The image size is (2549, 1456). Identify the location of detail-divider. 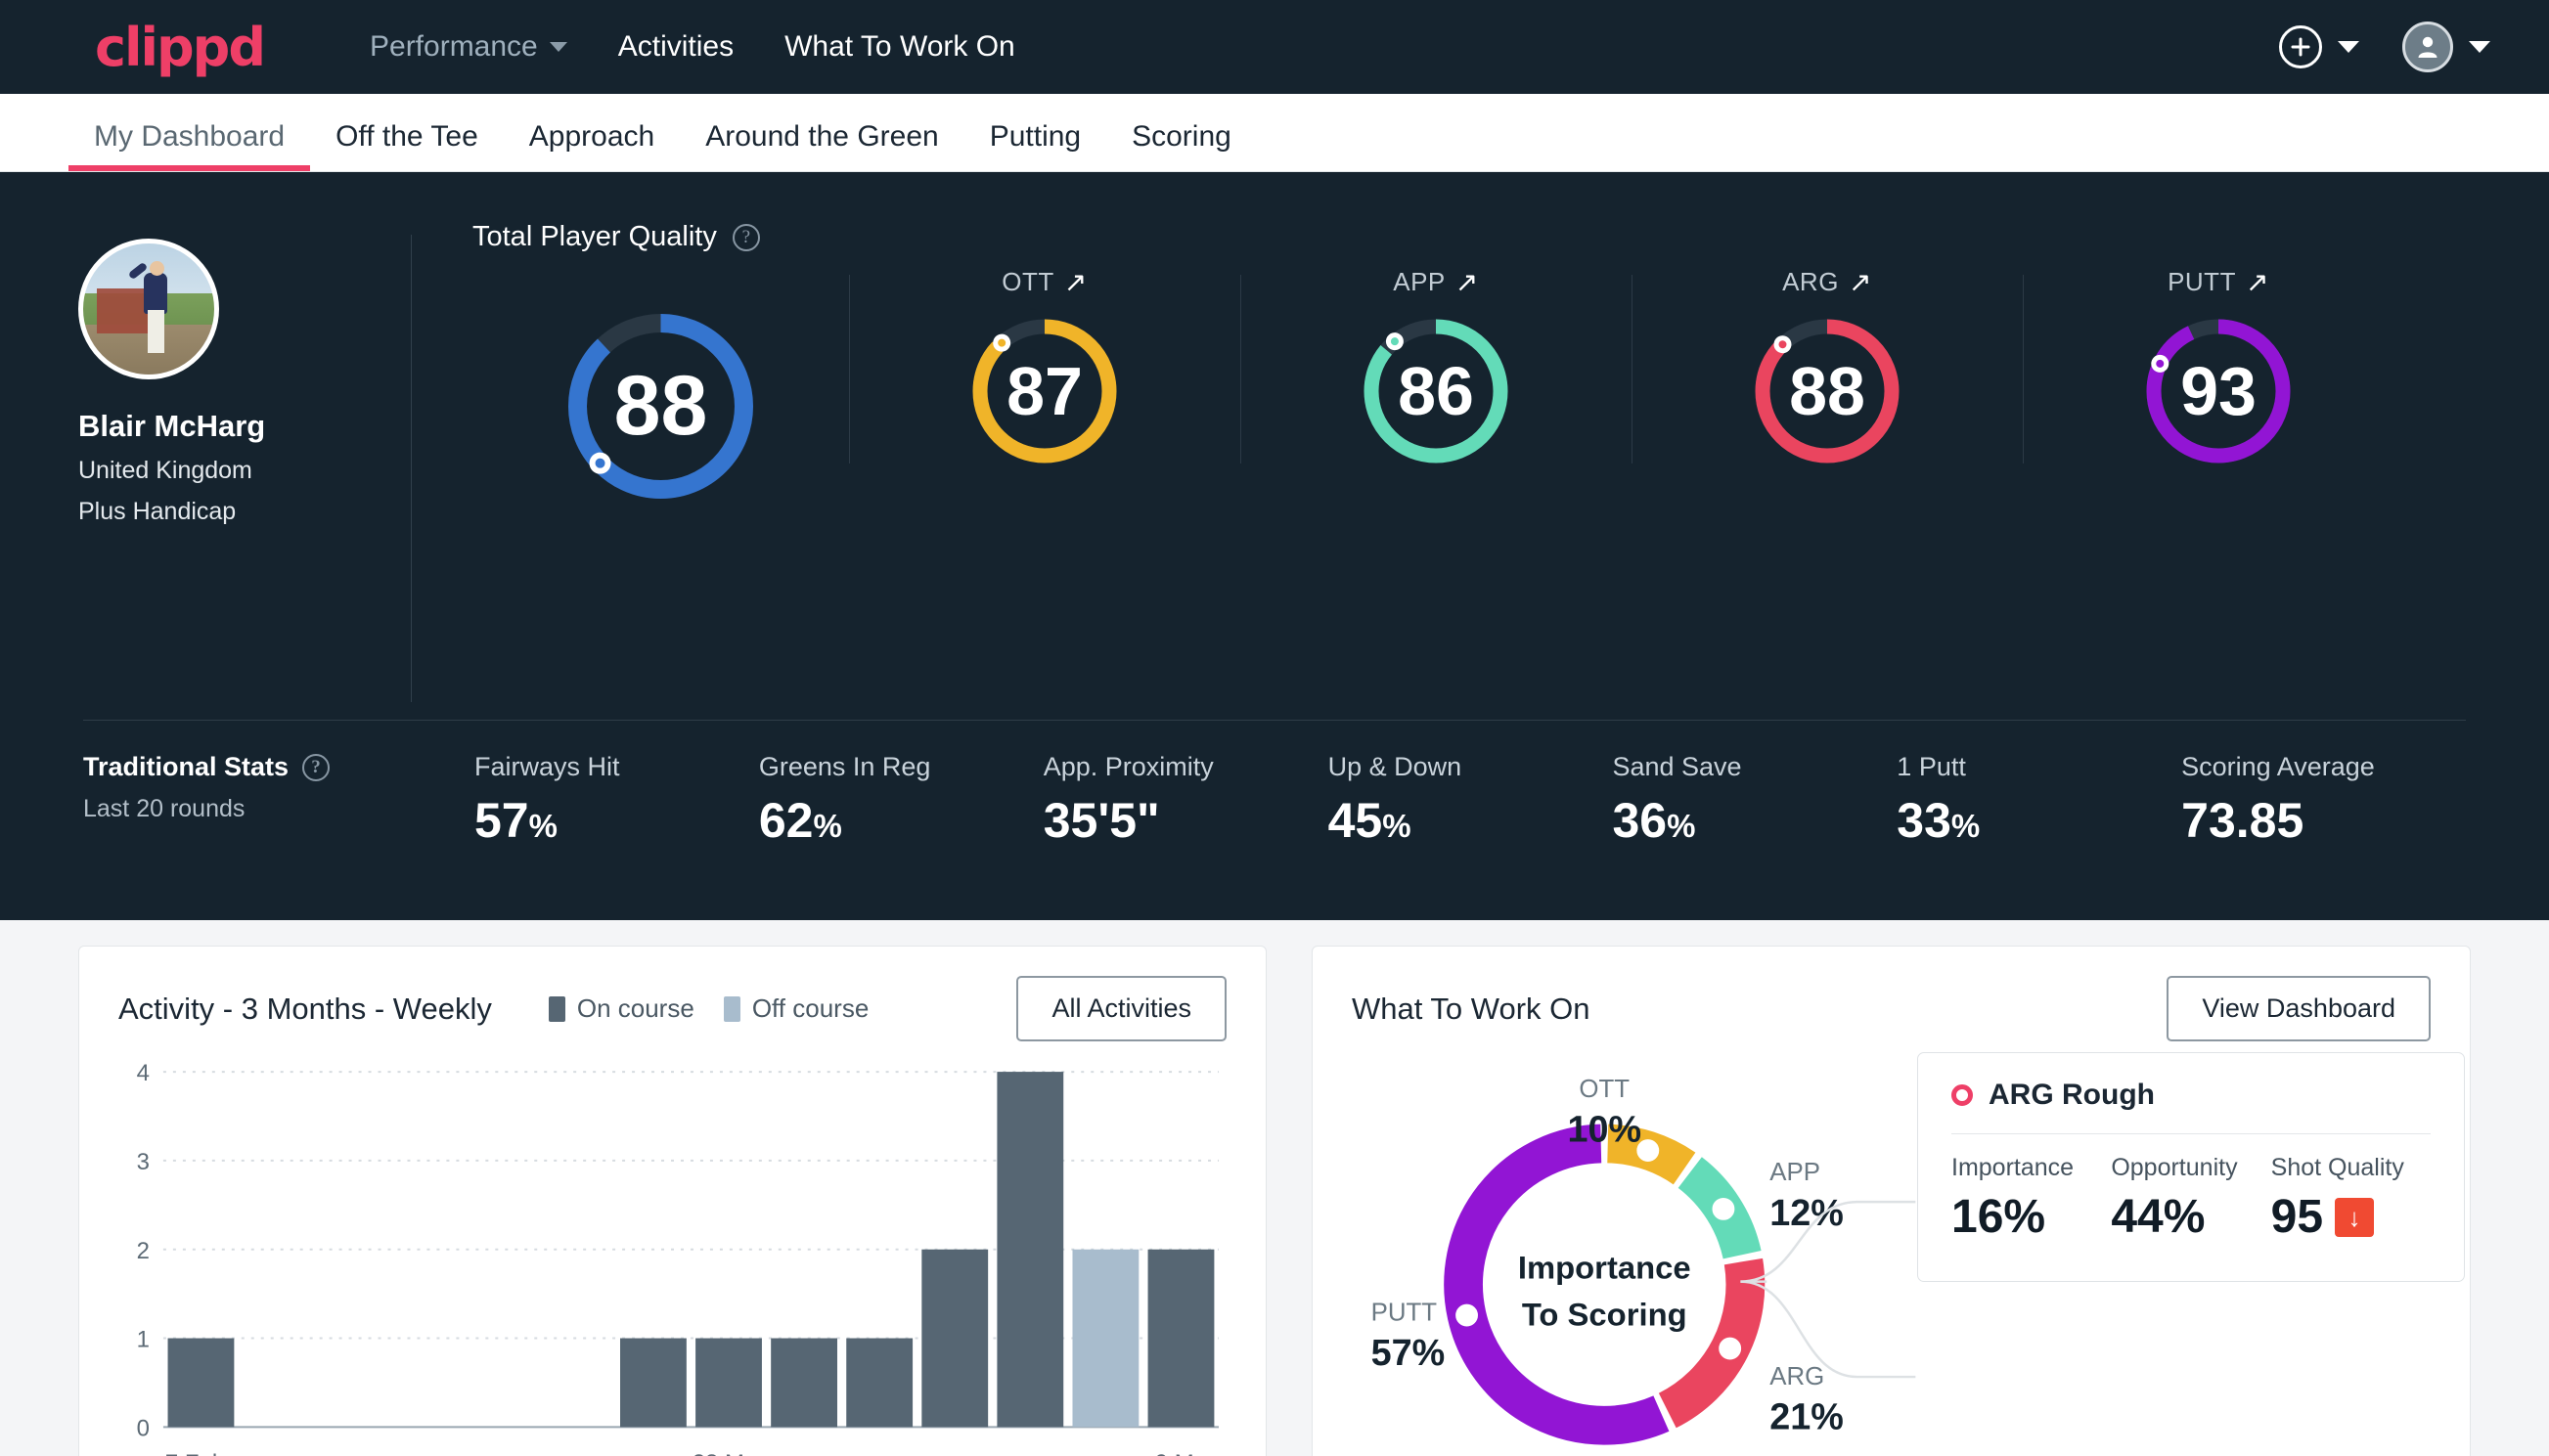
(2191, 1133).